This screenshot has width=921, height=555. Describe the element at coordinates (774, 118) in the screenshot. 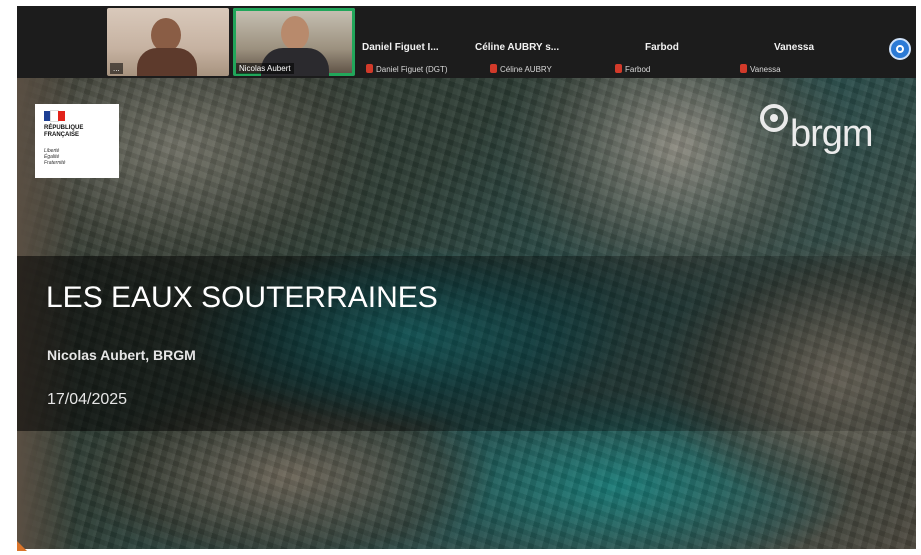

I see `brgm-mark-icon` at that location.